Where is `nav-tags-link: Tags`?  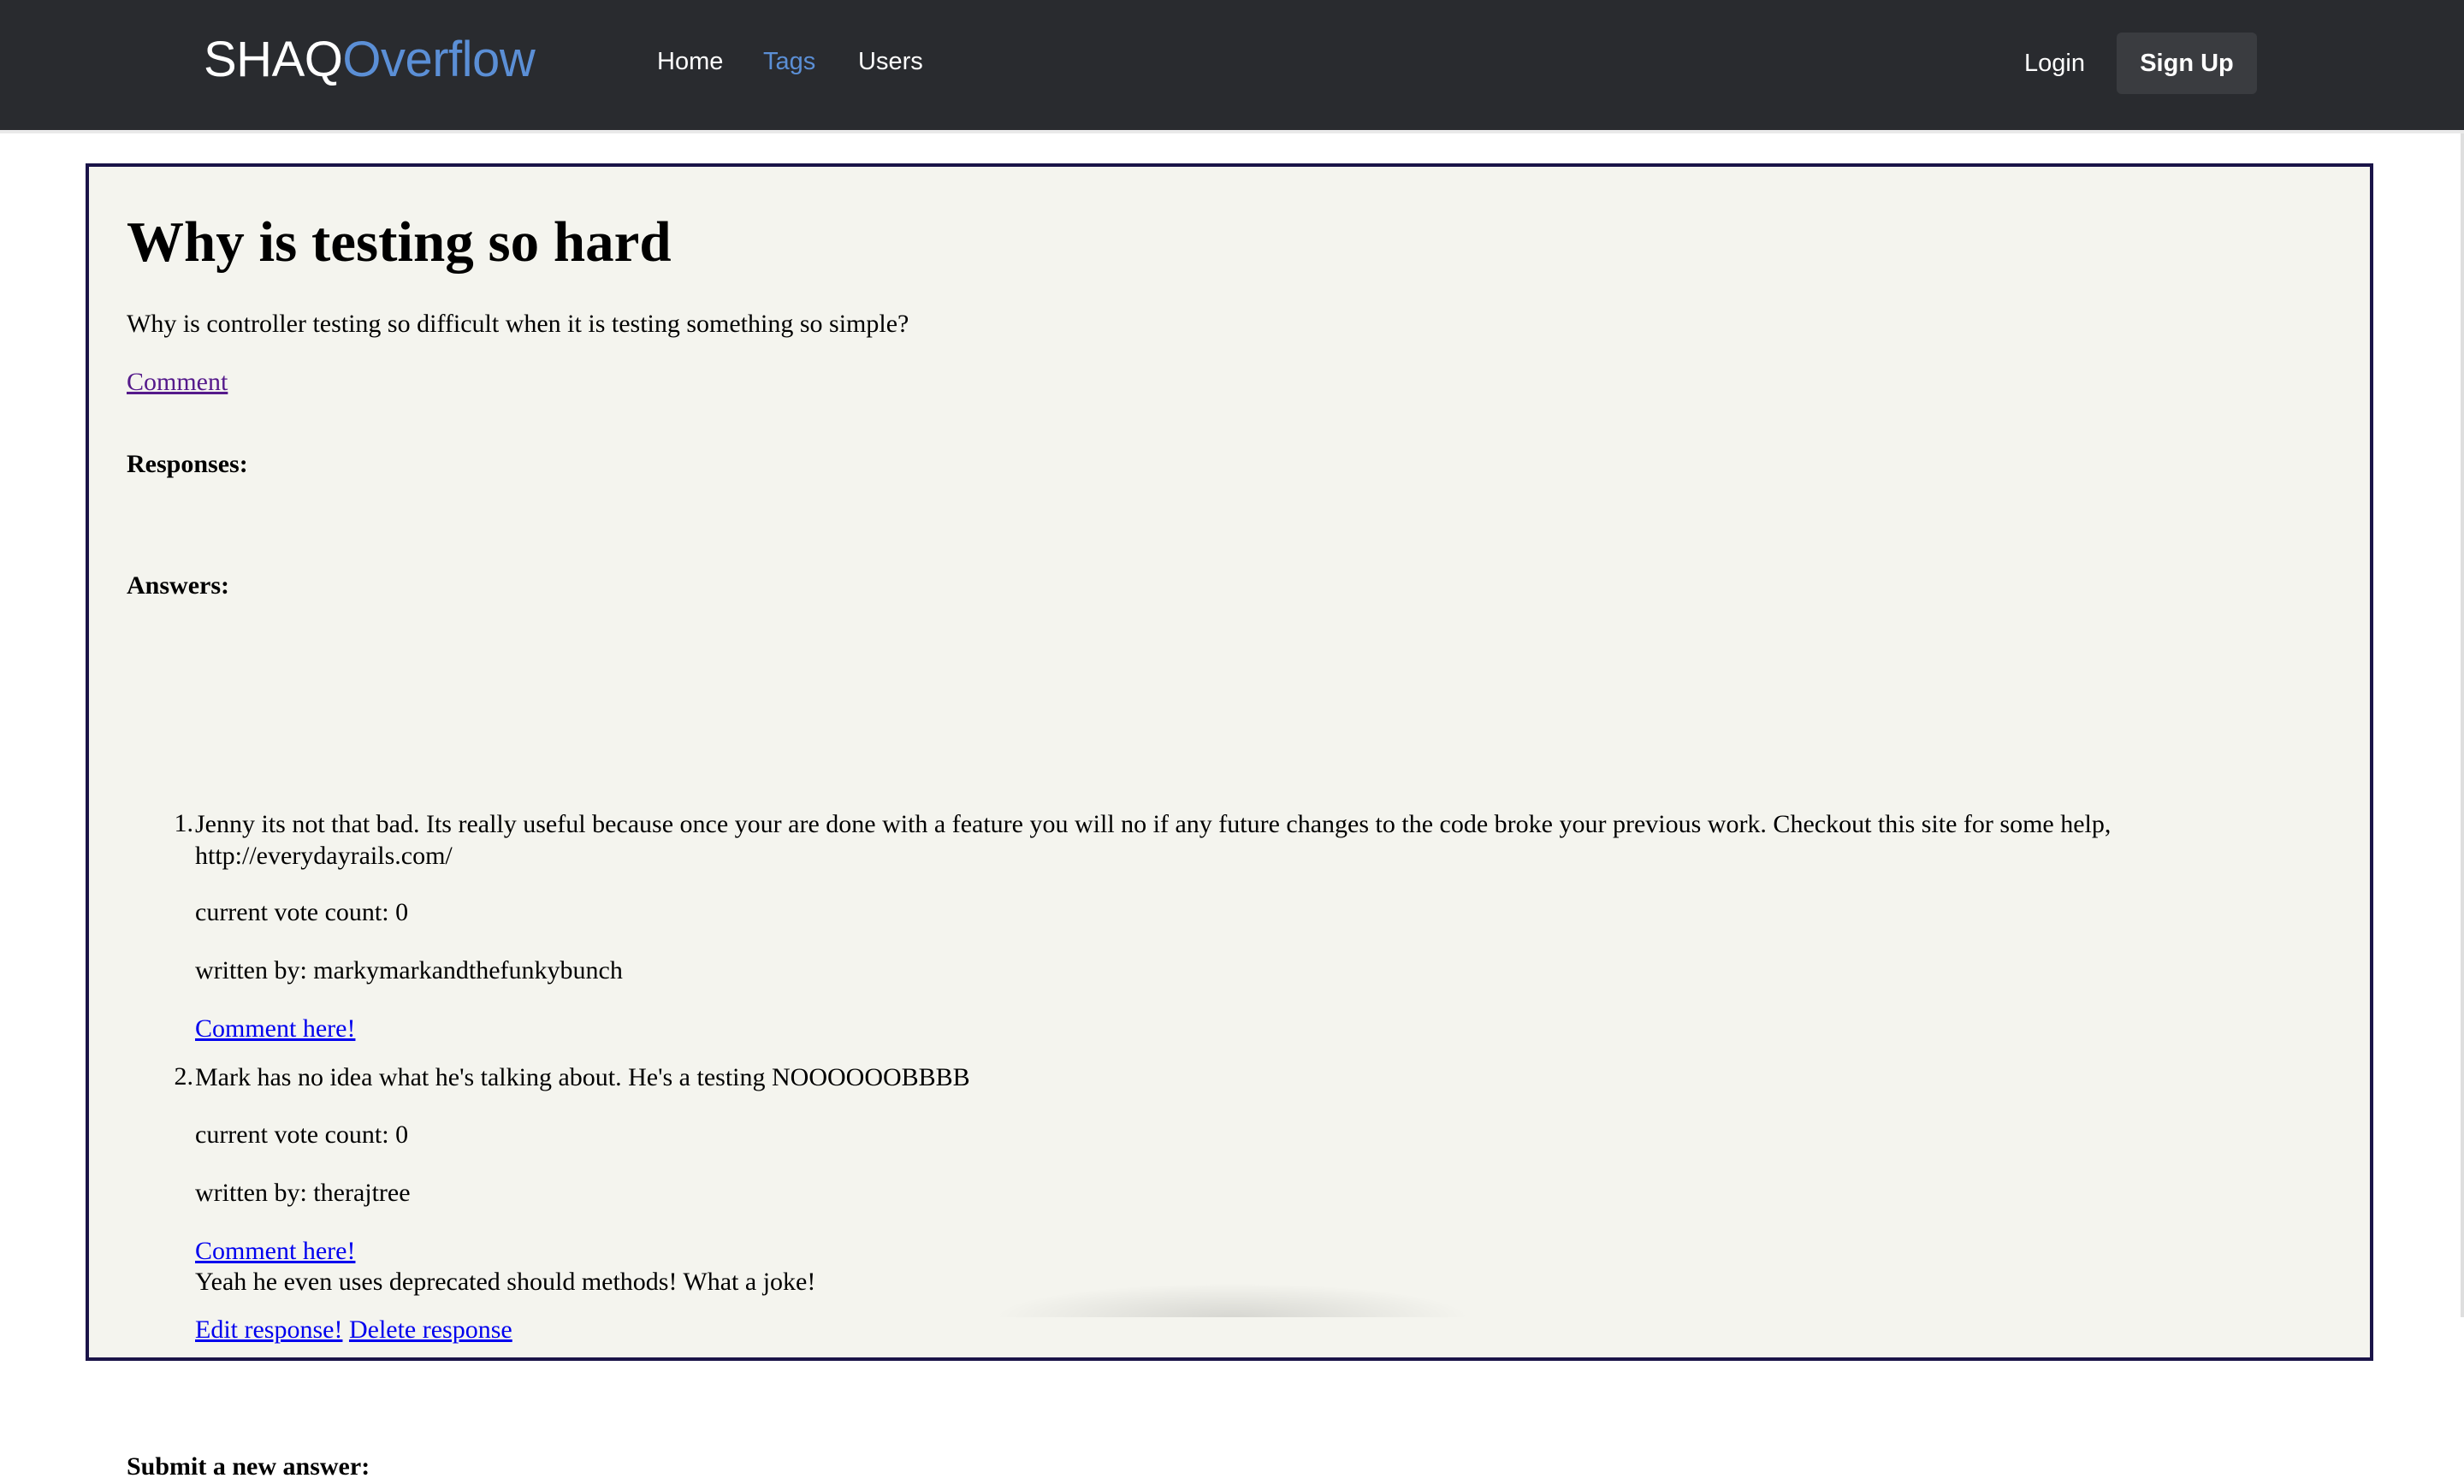 nav-tags-link: Tags is located at coordinates (789, 61).